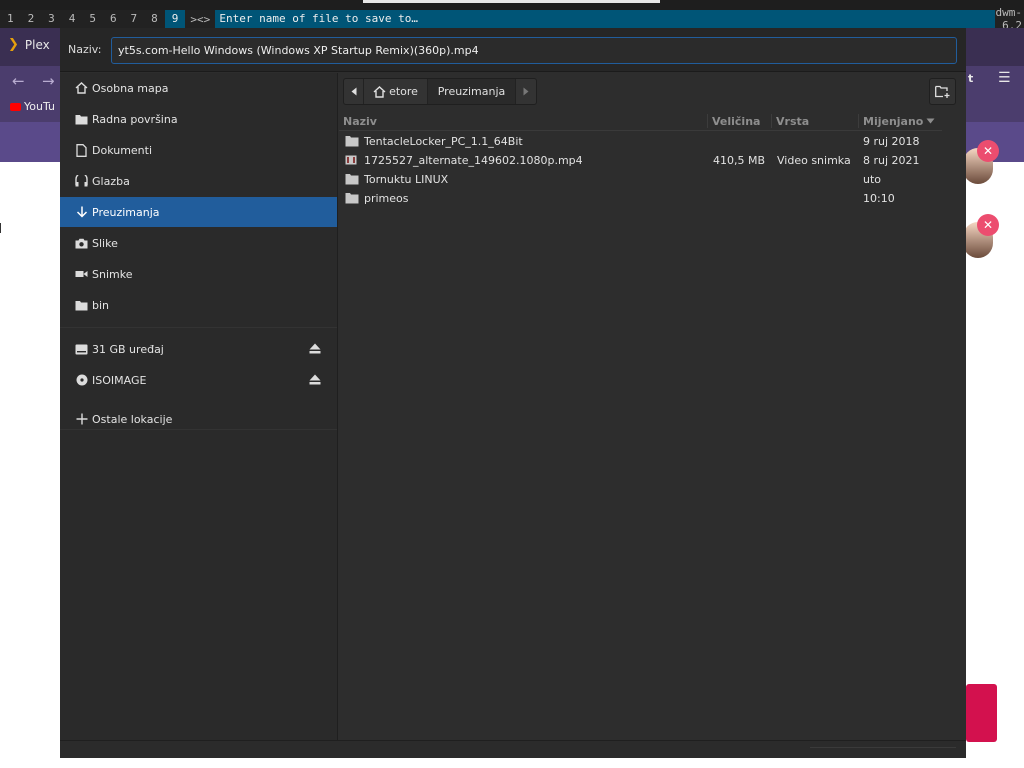 This screenshot has width=1024, height=768. I want to click on tag-1: 1, so click(10, 19).